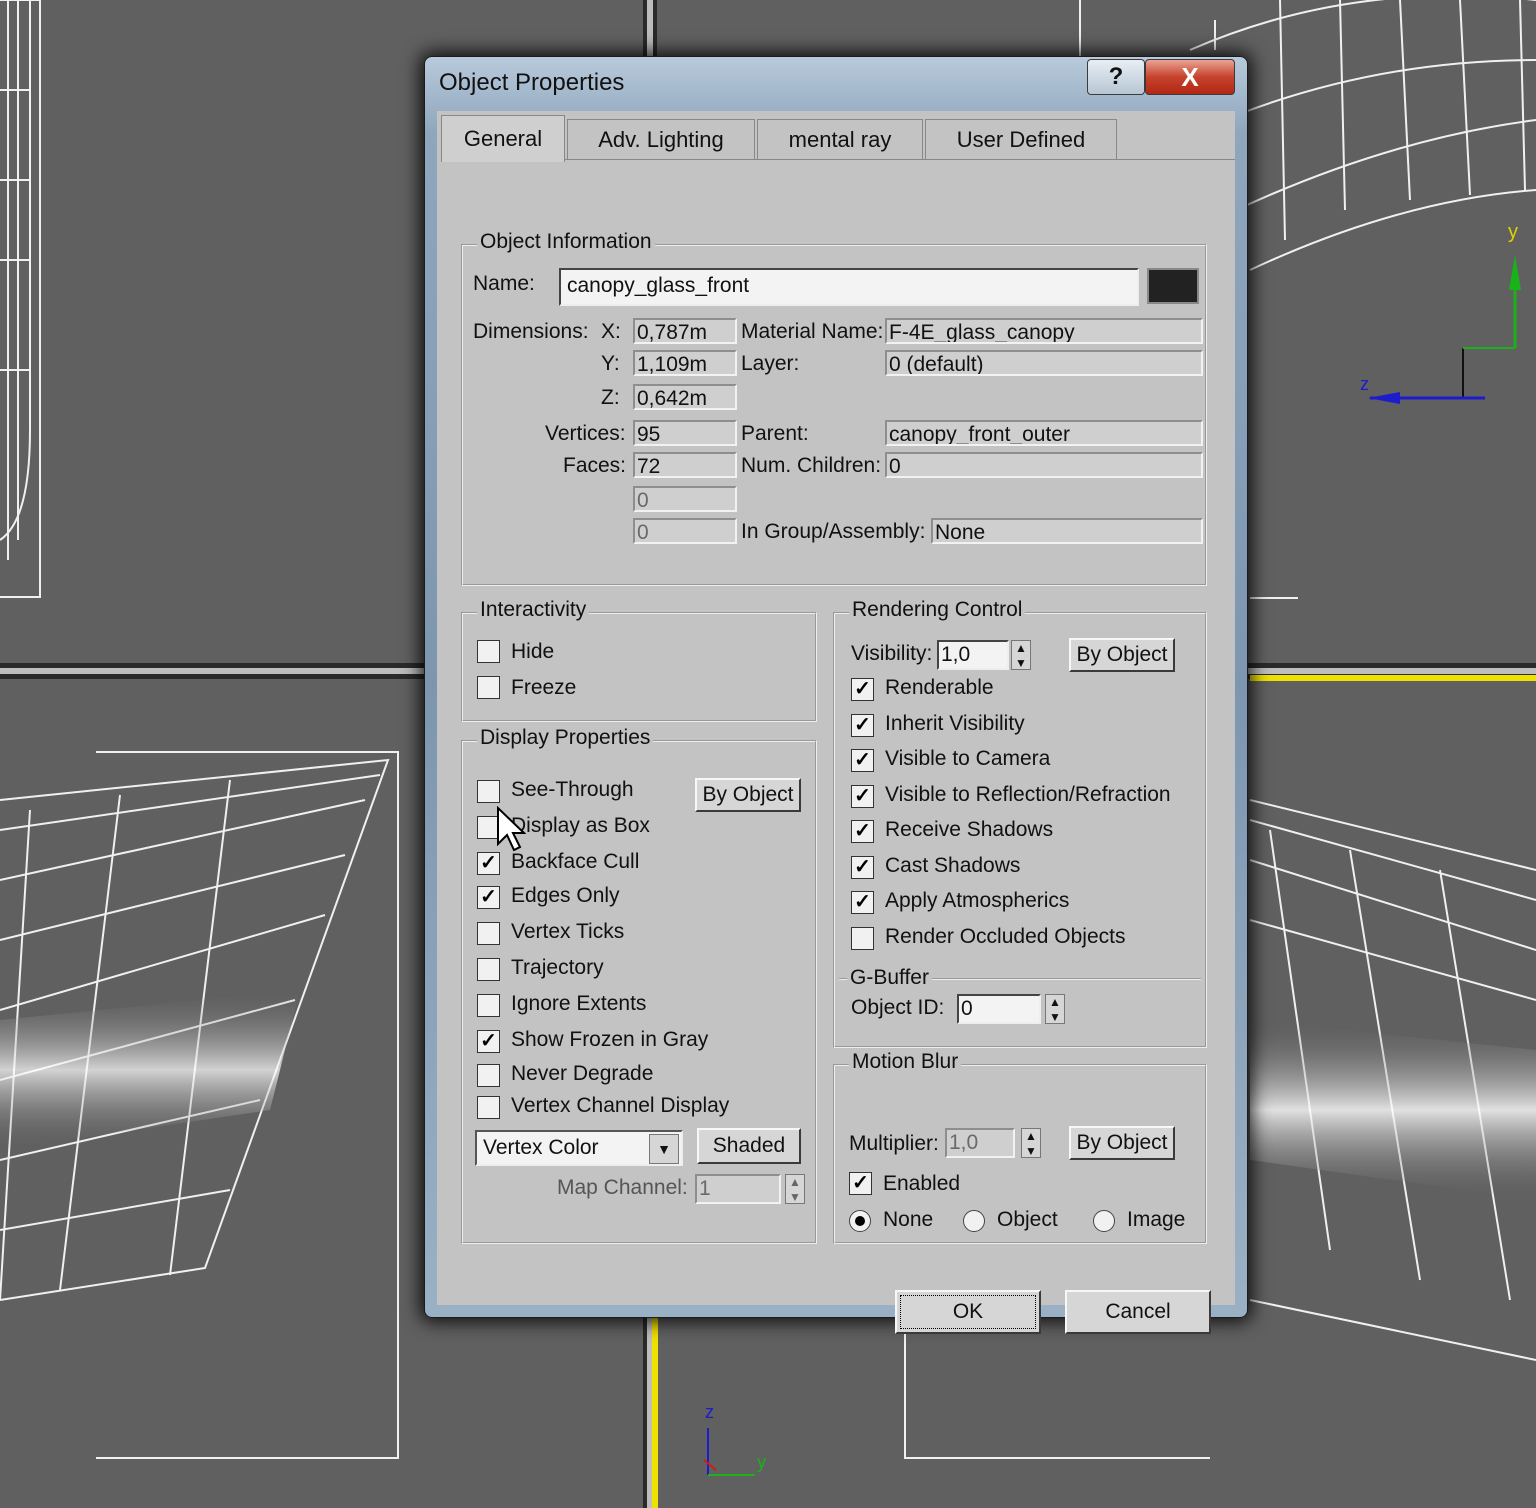 The image size is (1536, 1508). Describe the element at coordinates (738, 1189) in the screenshot. I see `map-channel-input: 1` at that location.